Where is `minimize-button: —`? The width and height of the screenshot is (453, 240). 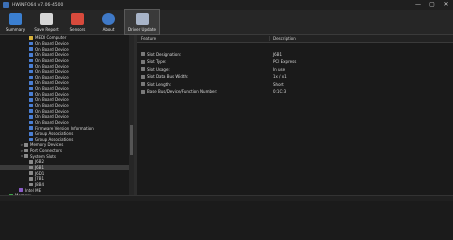
minimize-button: — is located at coordinates (418, 5).